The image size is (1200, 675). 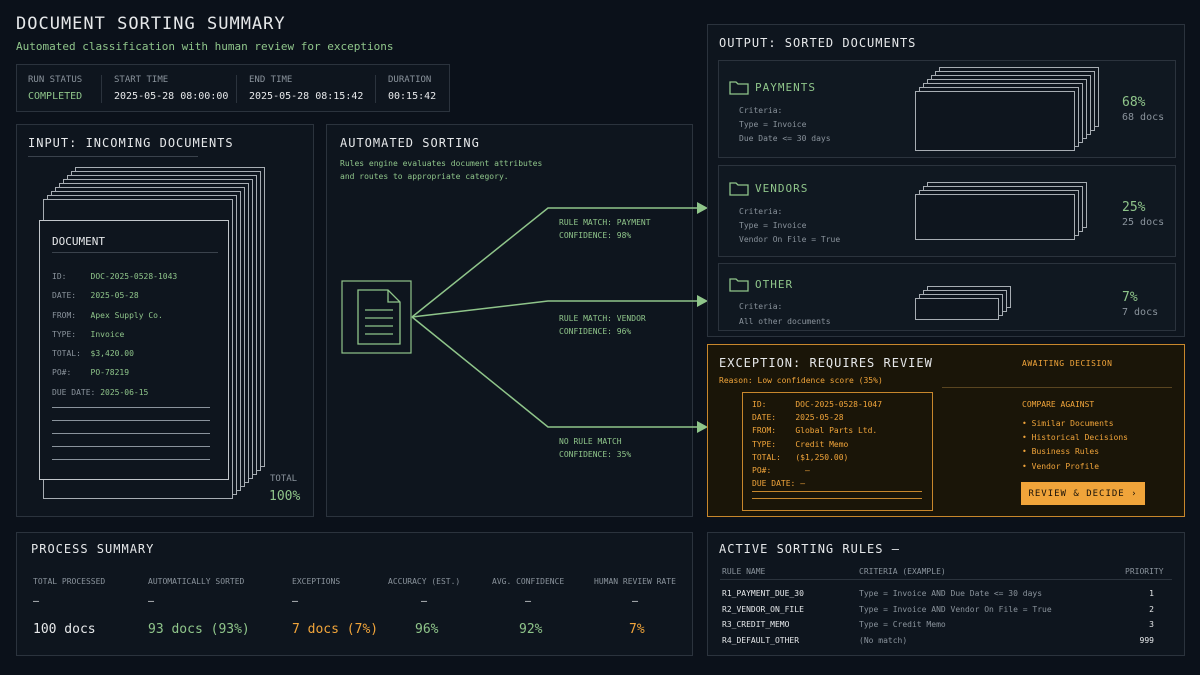 What do you see at coordinates (306, 96) in the screenshot?
I see `end-time-value: 2025-05-28 08:15:42` at bounding box center [306, 96].